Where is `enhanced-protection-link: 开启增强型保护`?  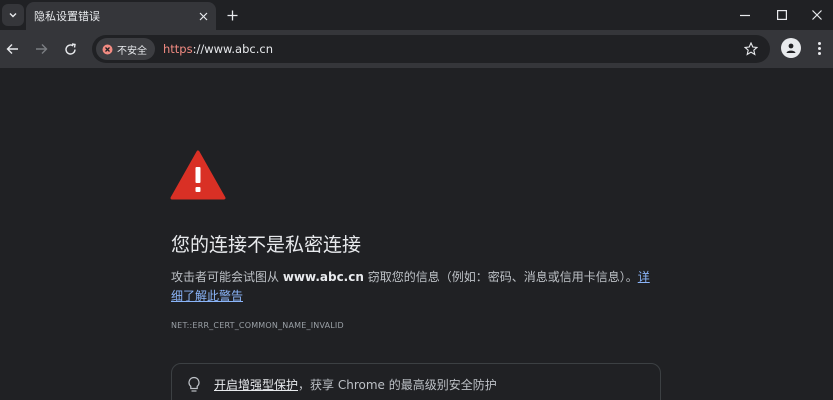
enhanced-protection-link: 开启增强型保护 is located at coordinates (256, 385).